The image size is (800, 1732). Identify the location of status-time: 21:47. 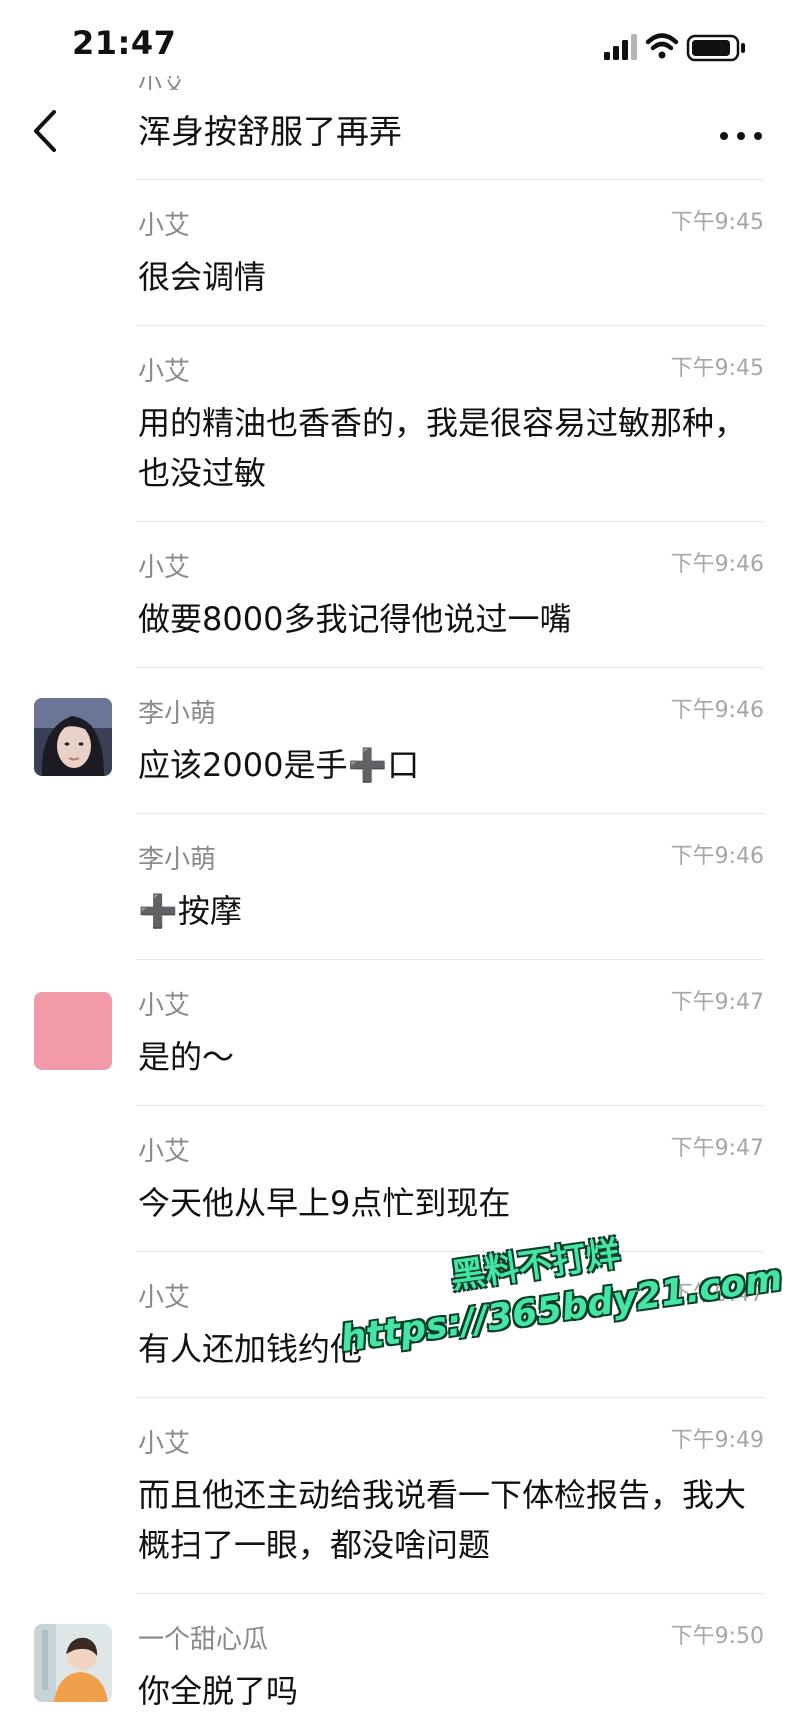
(124, 43).